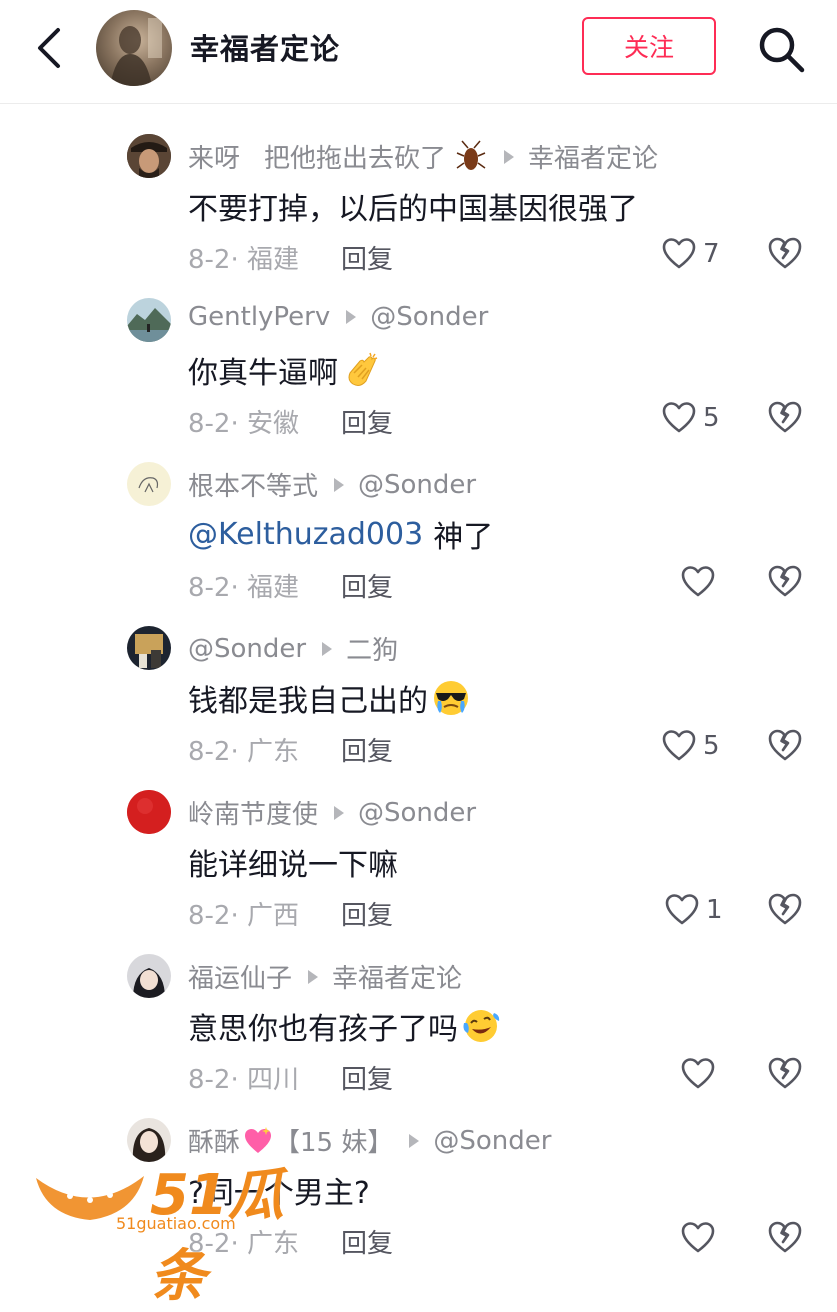  What do you see at coordinates (332, 484) in the screenshot?
I see `comment-meta: 根本不等式 @Sonder` at bounding box center [332, 484].